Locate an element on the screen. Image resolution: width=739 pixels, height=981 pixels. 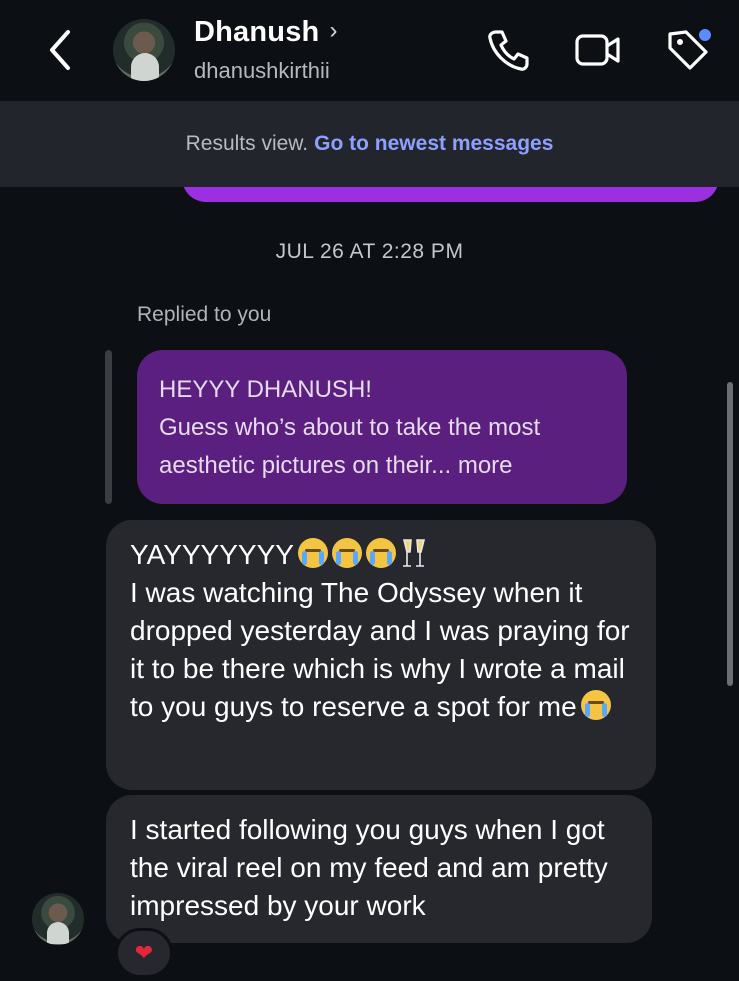
clinking-glasses-icon is located at coordinates (413, 553).